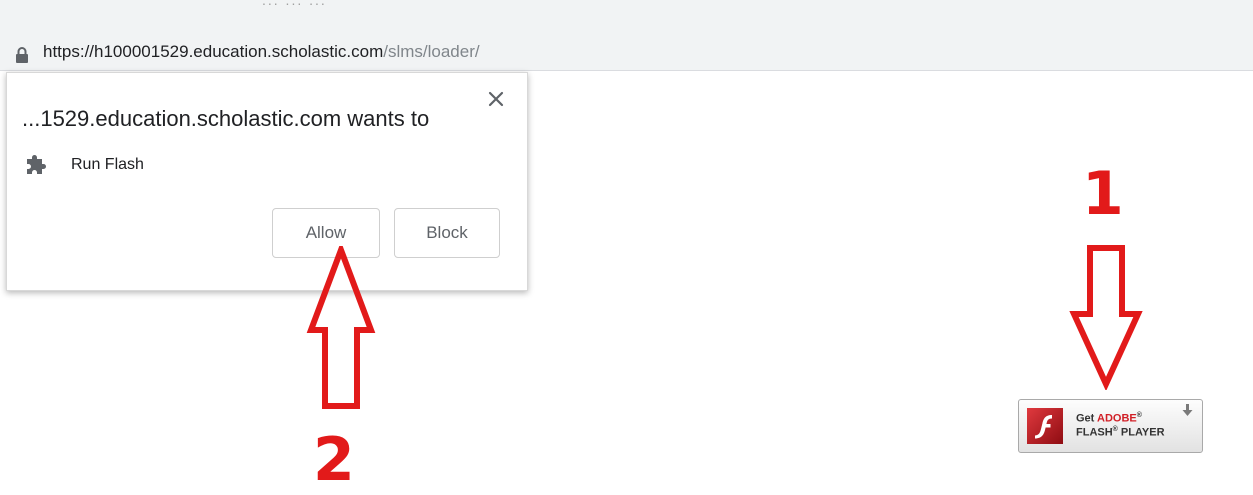 The width and height of the screenshot is (1253, 495). What do you see at coordinates (1141, 432) in the screenshot?
I see `flash-player-text: PLAYER` at bounding box center [1141, 432].